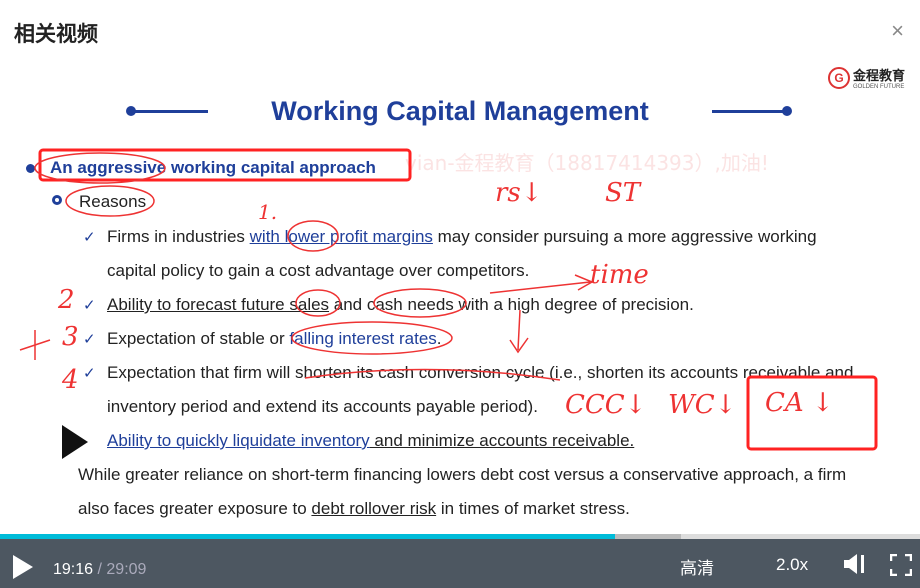  I want to click on quality-button: 高清, so click(697, 566).